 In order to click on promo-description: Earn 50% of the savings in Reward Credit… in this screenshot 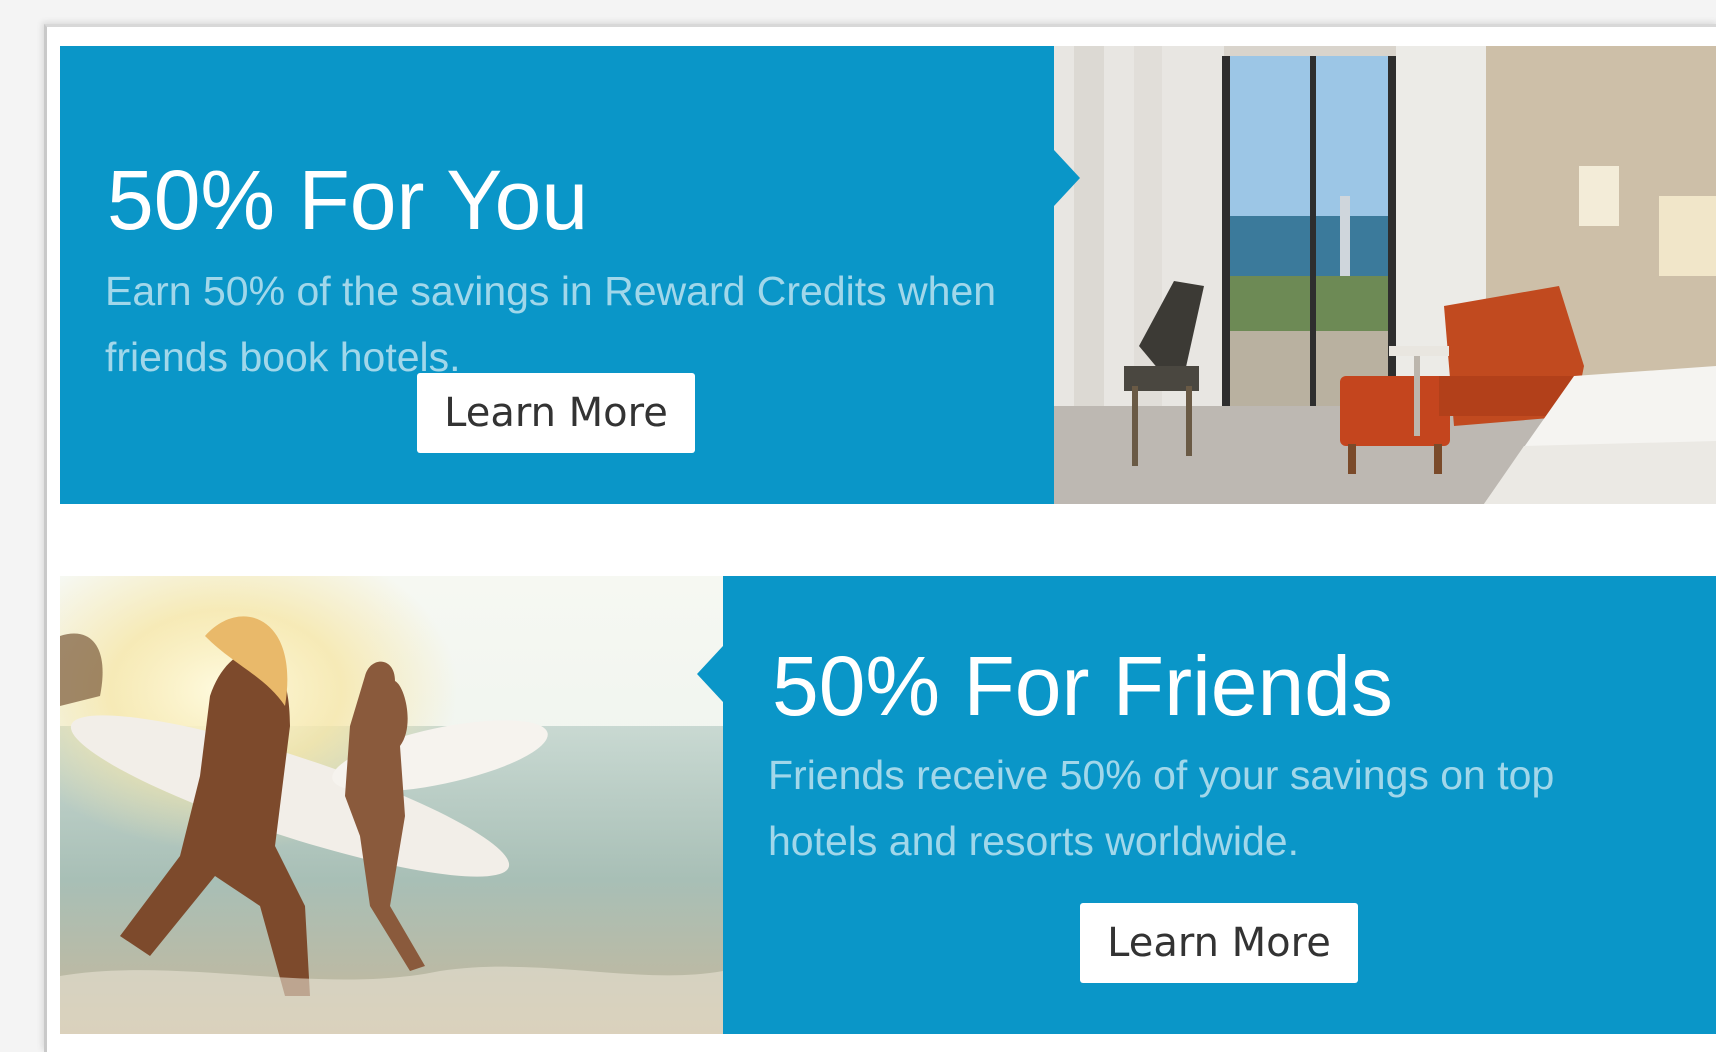, I will do `click(551, 324)`.